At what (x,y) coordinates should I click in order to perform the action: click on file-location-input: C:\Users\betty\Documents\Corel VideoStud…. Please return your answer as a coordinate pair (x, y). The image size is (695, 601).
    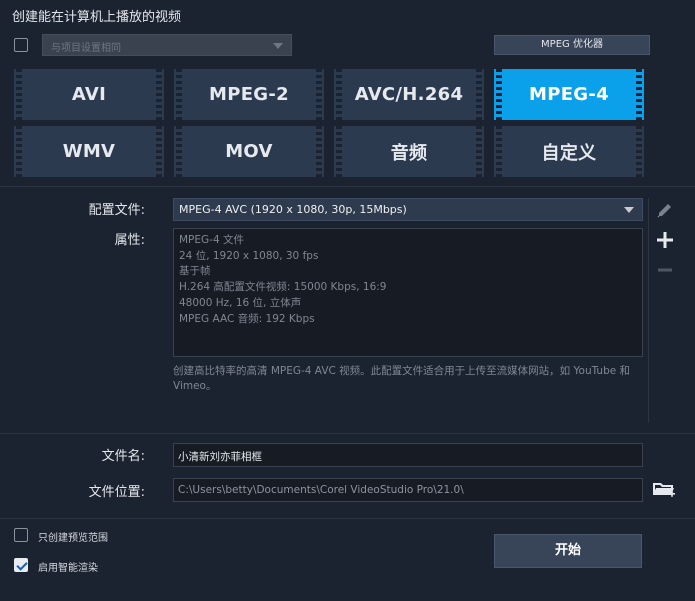
    Looking at the image, I should click on (408, 490).